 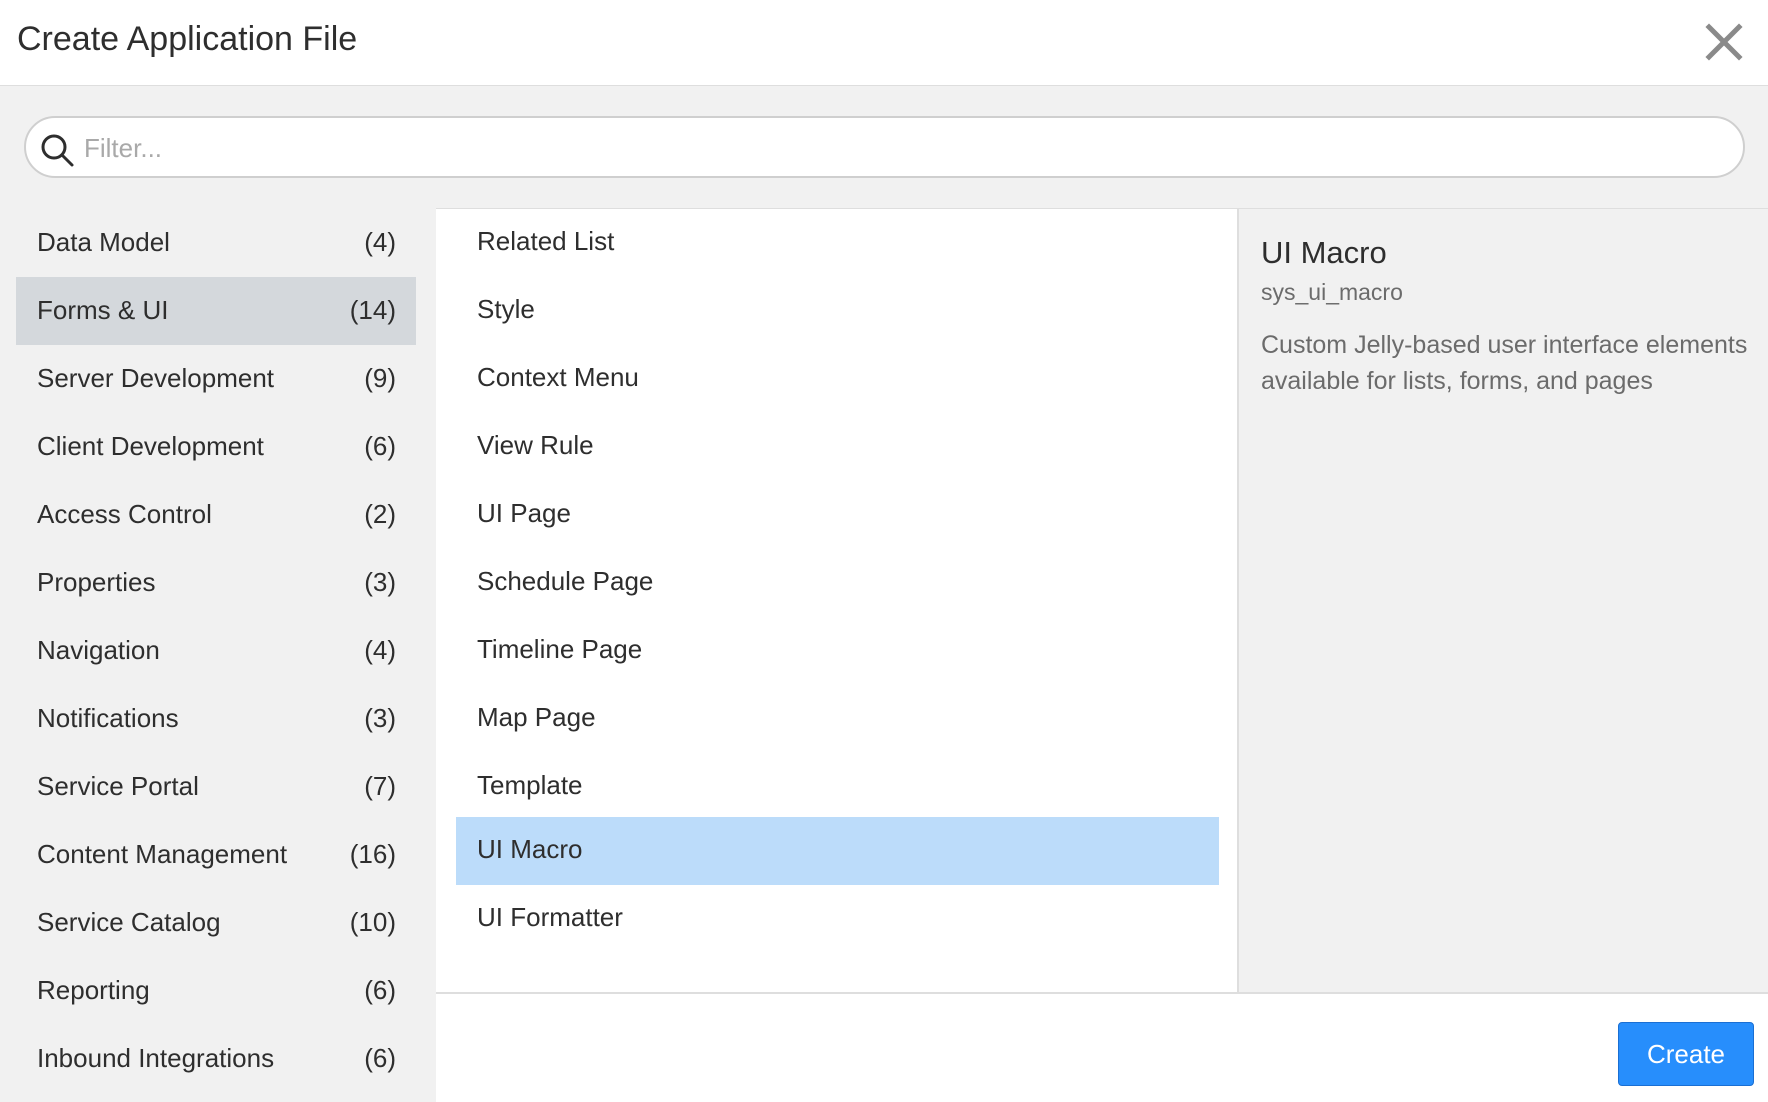 I want to click on category-count: (2), so click(x=380, y=514).